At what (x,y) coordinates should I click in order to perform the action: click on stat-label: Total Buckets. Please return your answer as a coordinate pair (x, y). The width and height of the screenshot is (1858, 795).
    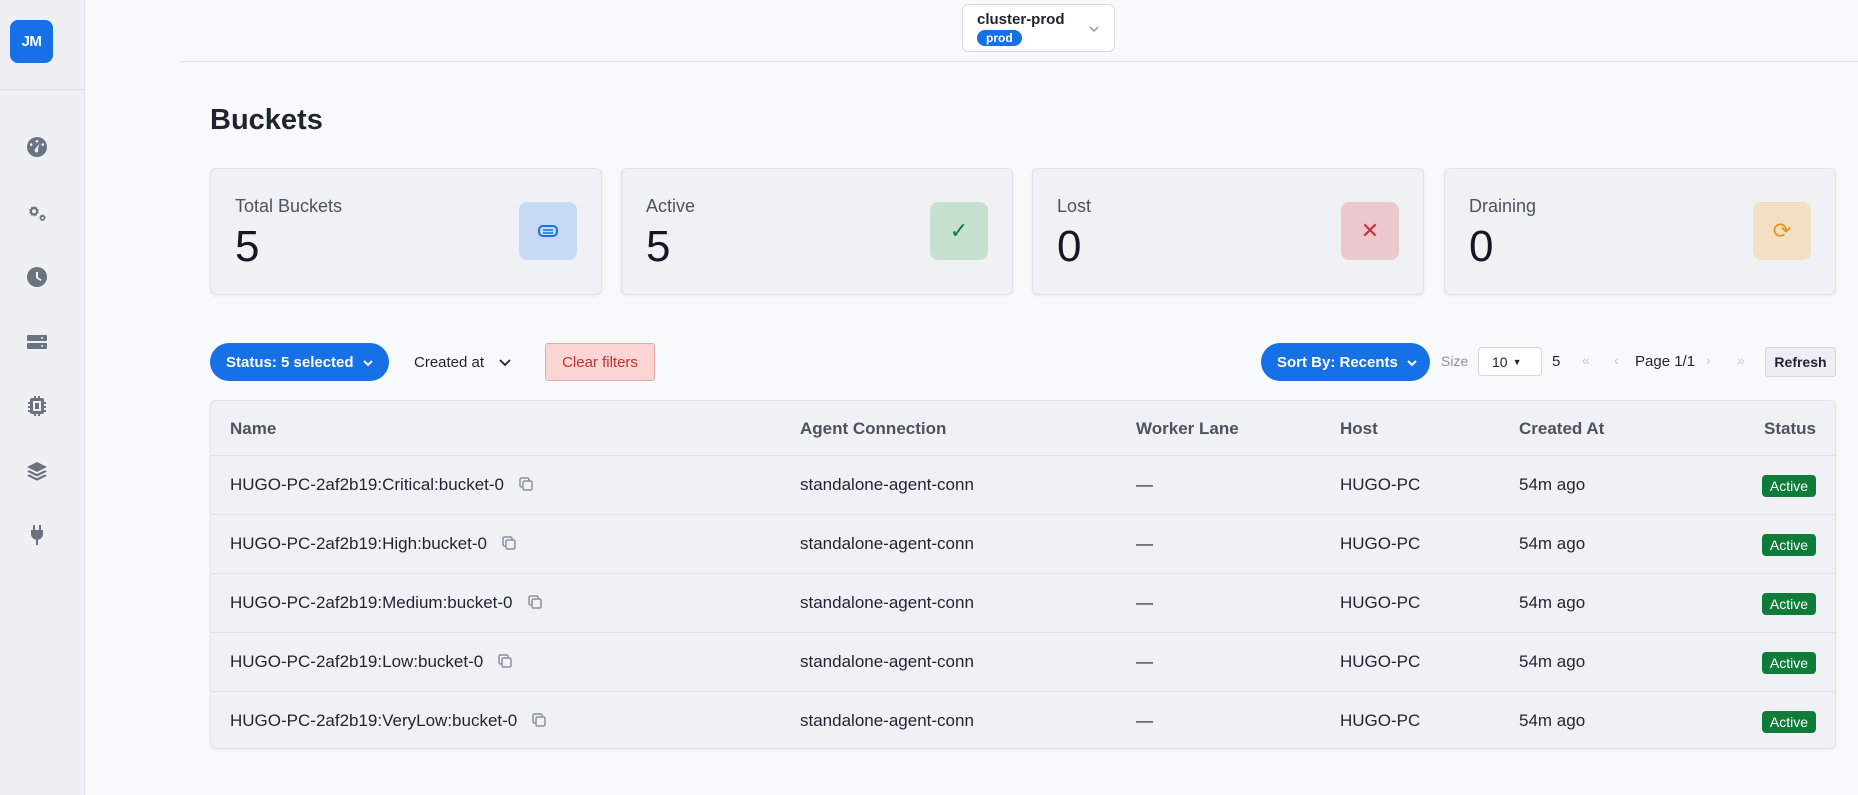
    Looking at the image, I should click on (289, 206).